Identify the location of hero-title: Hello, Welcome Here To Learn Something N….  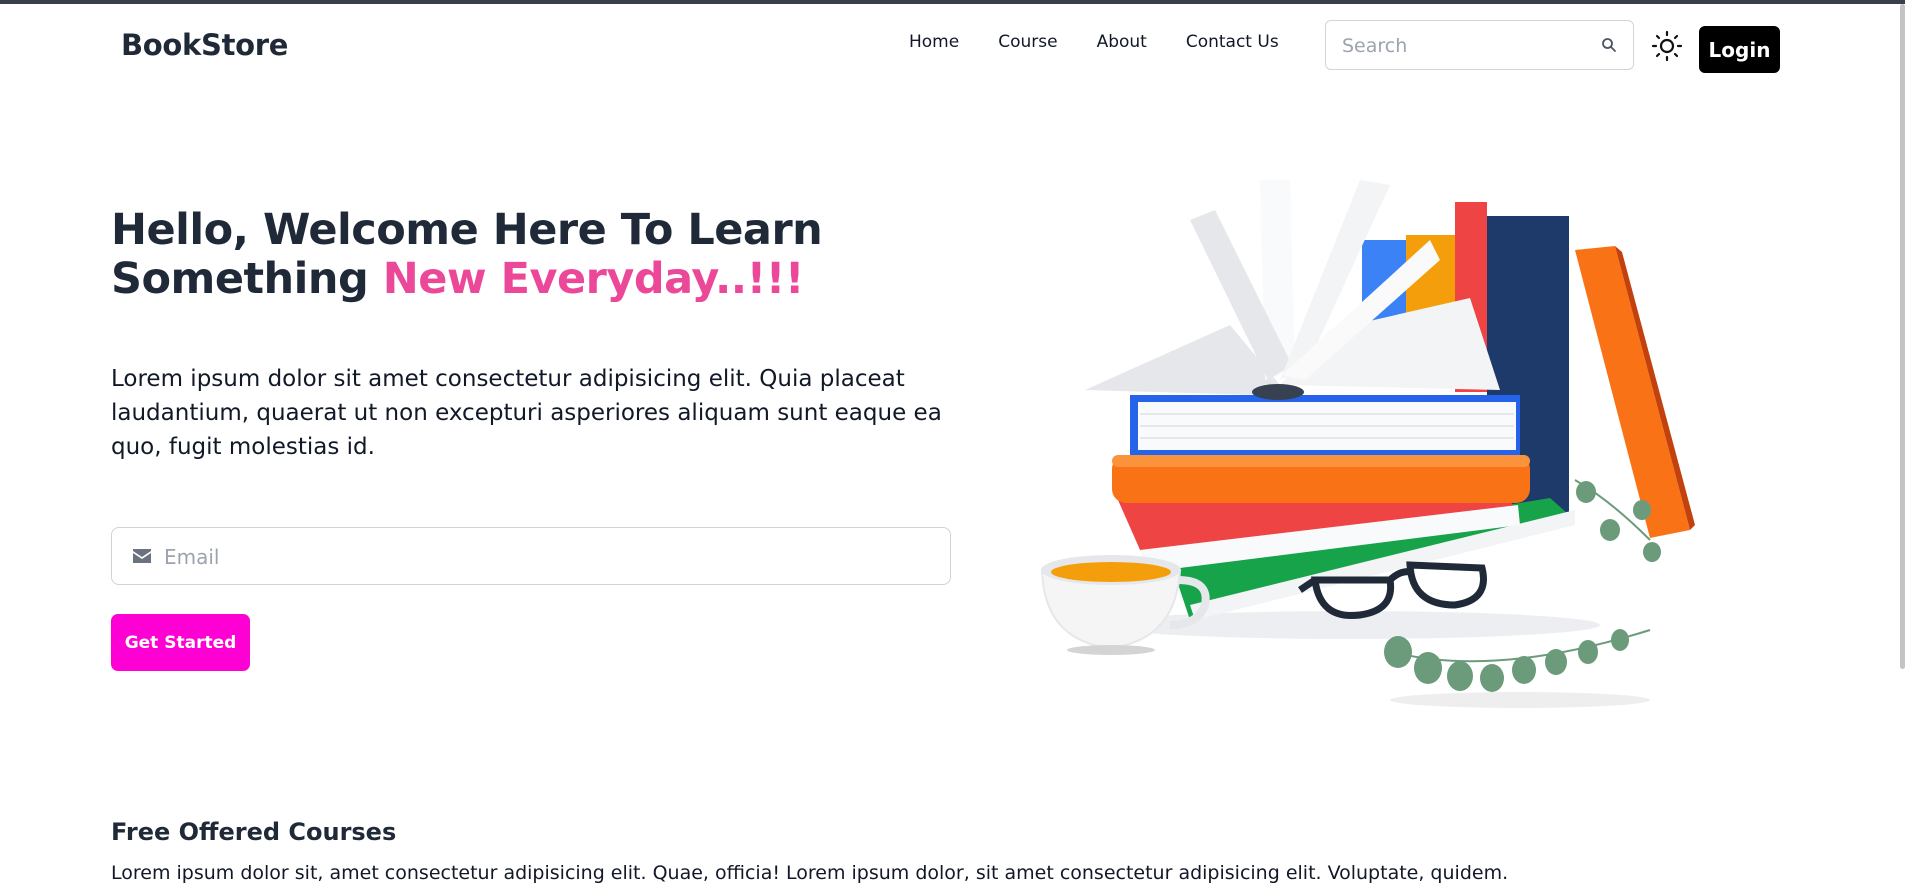
(511, 255).